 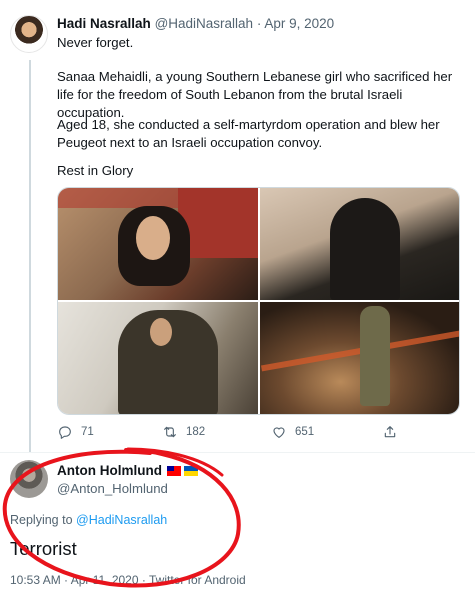 I want to click on tweet-text-line1: Never forget., so click(x=95, y=42).